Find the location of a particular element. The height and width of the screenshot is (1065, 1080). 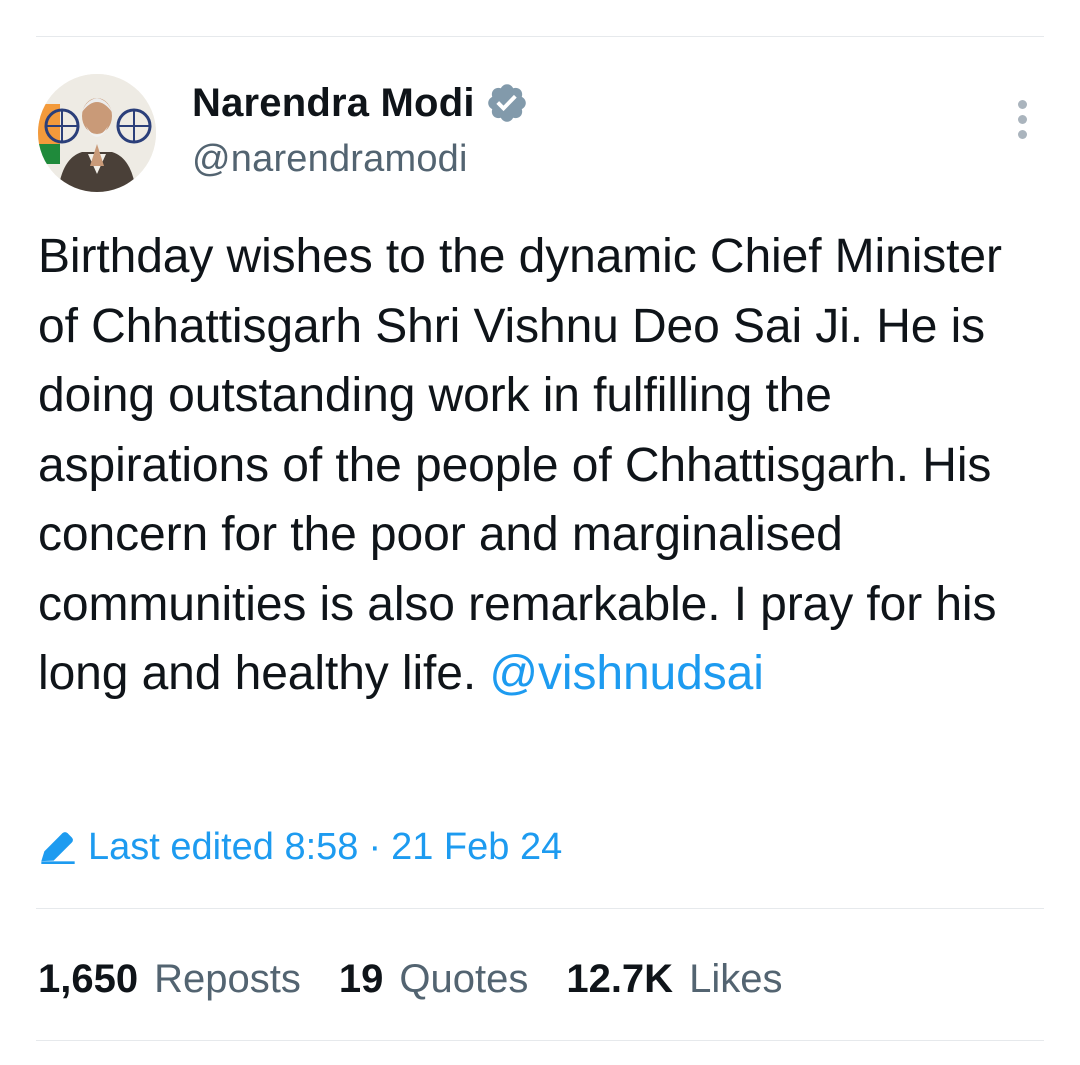

likes-stat: 12.7K Likes is located at coordinates (674, 979).